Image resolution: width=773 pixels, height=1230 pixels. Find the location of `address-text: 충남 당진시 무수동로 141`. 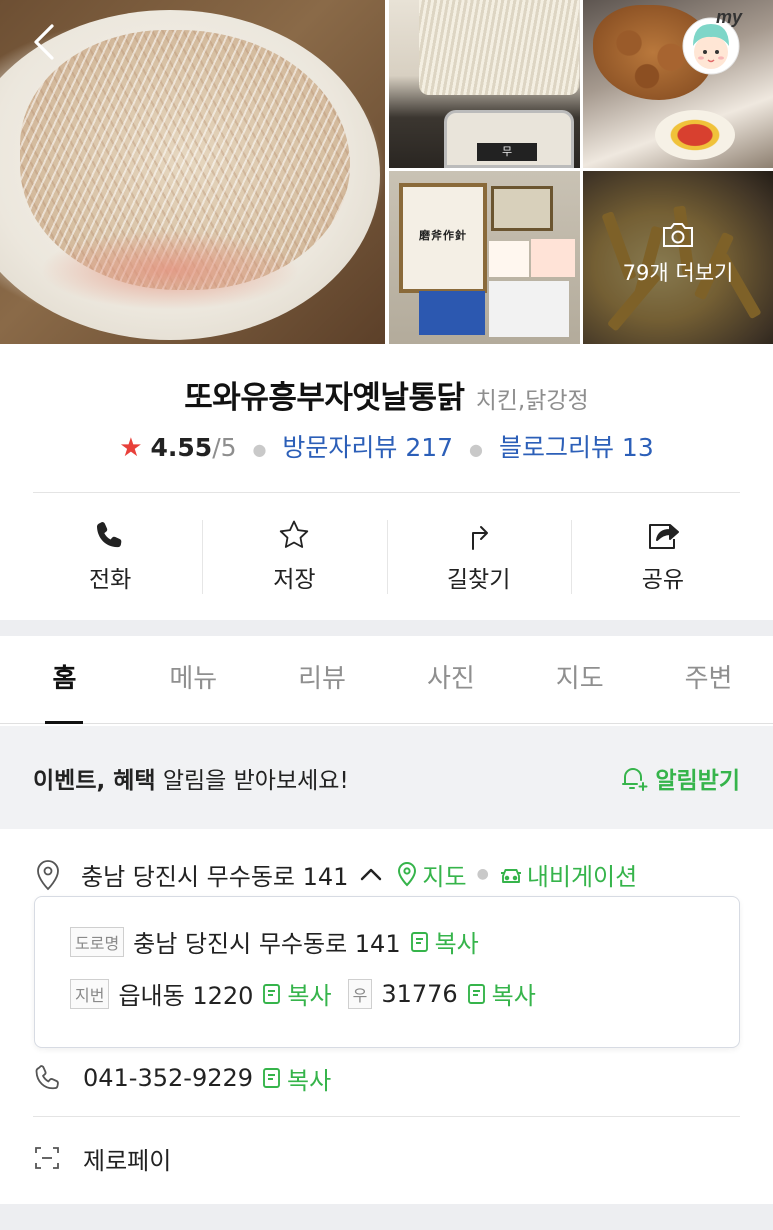

address-text: 충남 당진시 무수동로 141 is located at coordinates (215, 876).